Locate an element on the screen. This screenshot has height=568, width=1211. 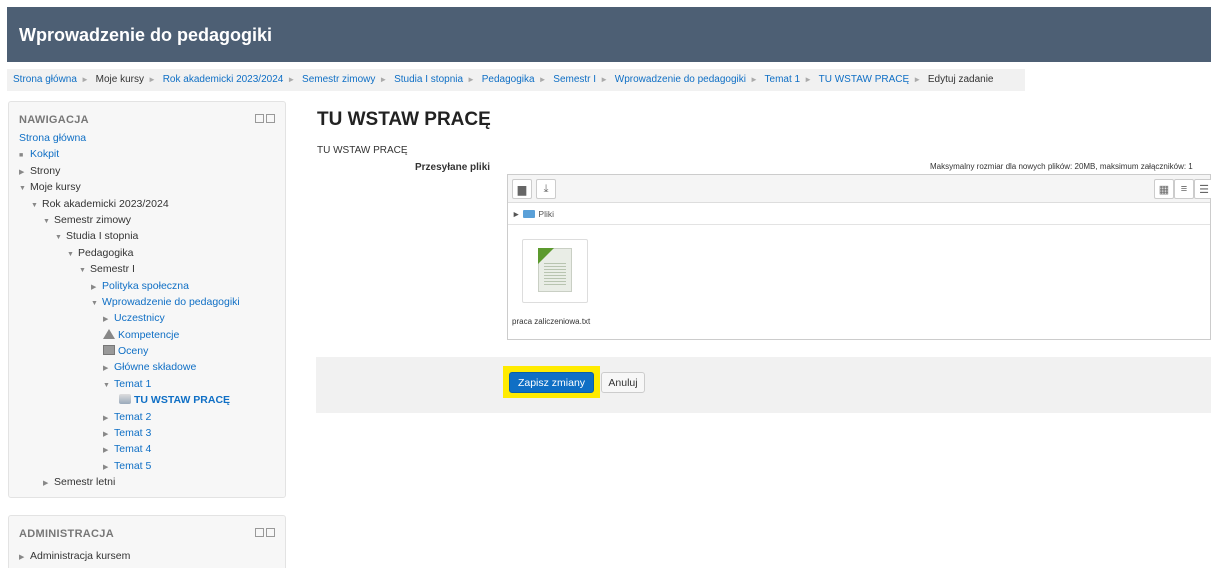
nav-item-topic-5: ▶ Temat 5 is located at coordinates (150, 466).